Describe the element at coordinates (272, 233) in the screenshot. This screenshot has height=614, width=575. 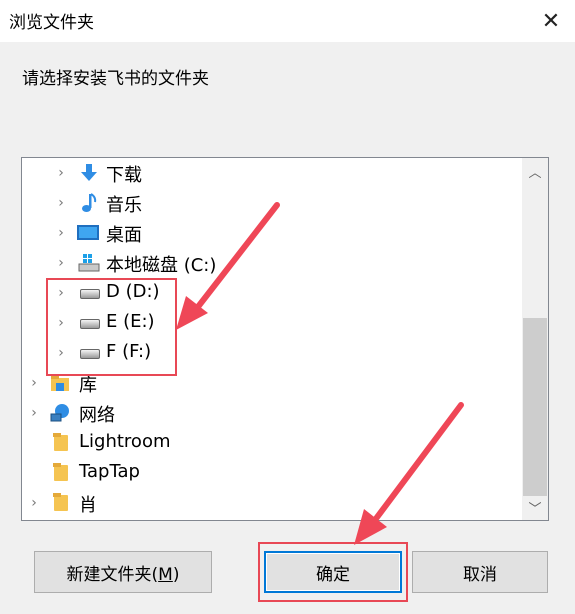
I see `tree-item-desktop: › 桌面` at that location.